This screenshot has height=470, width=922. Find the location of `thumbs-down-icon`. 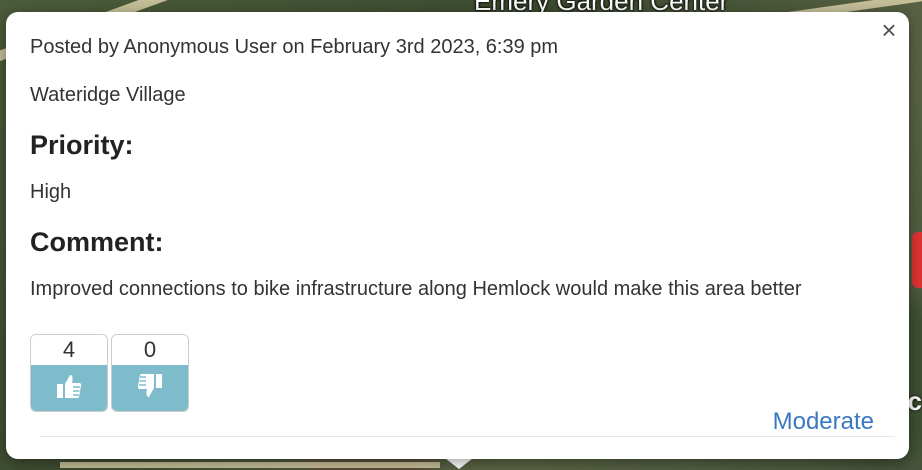

thumbs-down-icon is located at coordinates (150, 388).